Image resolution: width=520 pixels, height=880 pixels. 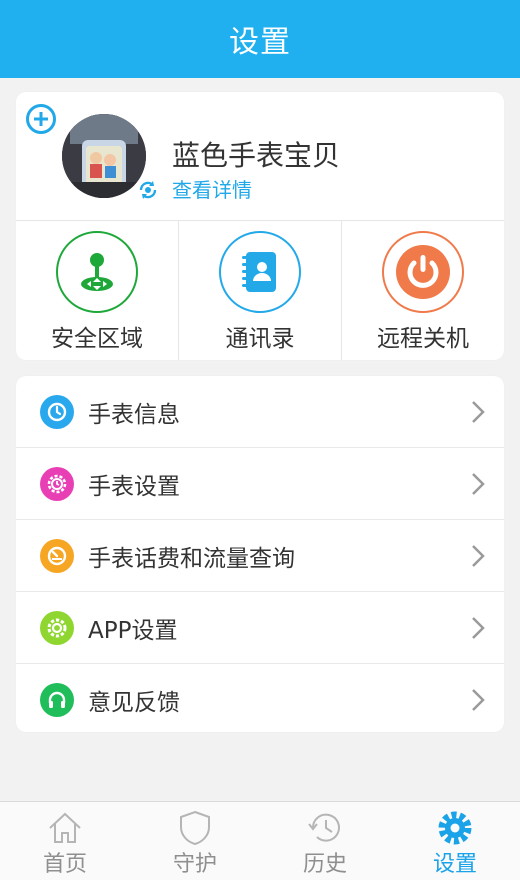 I want to click on safe-zone-label: 安全区域, so click(x=97, y=339).